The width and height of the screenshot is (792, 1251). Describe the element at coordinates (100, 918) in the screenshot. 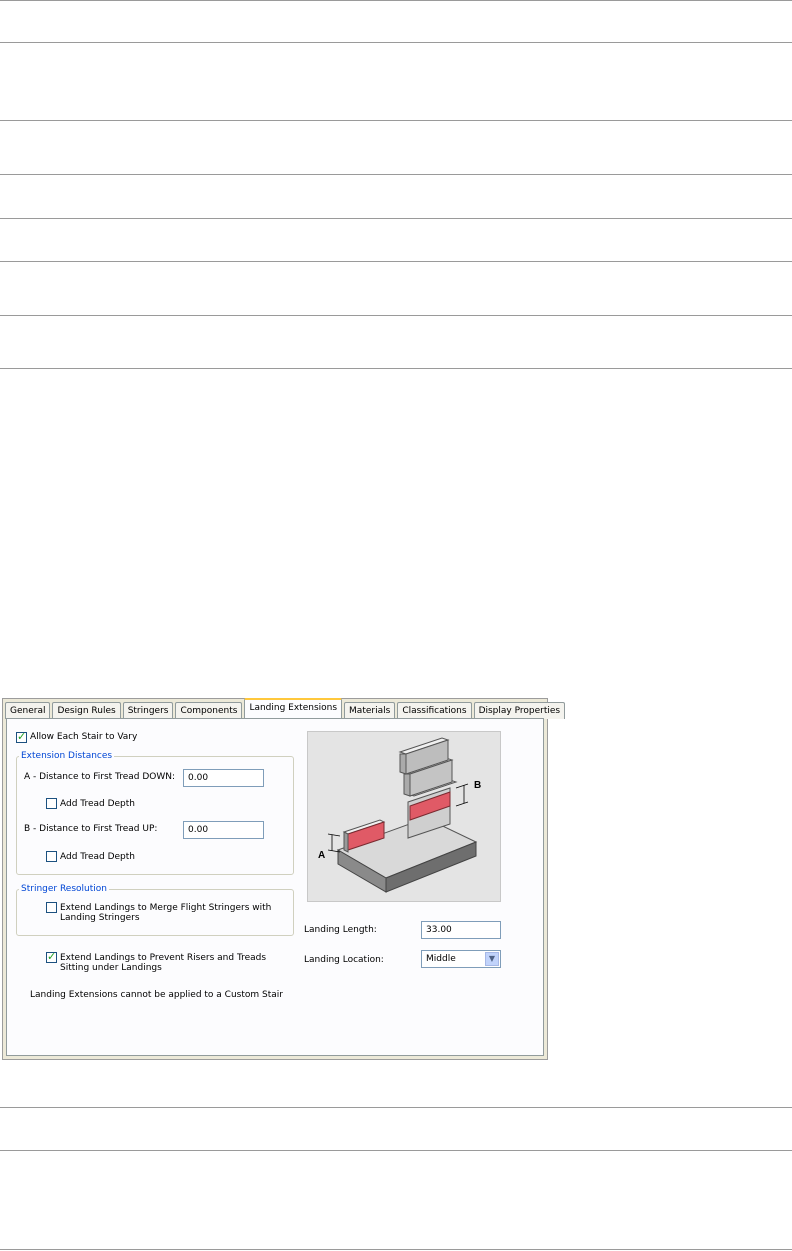

I see `merge-stringers-label-line2: Landing Stringers` at that location.